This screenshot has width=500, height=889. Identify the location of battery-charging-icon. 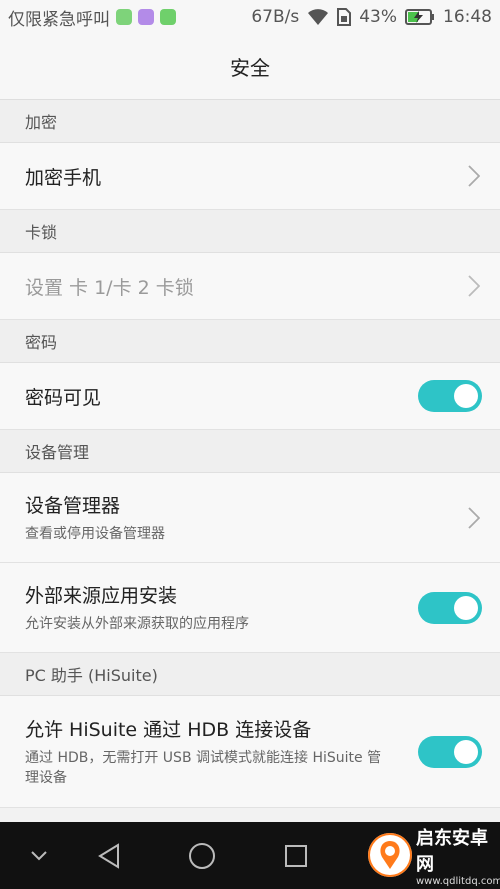
(420, 17).